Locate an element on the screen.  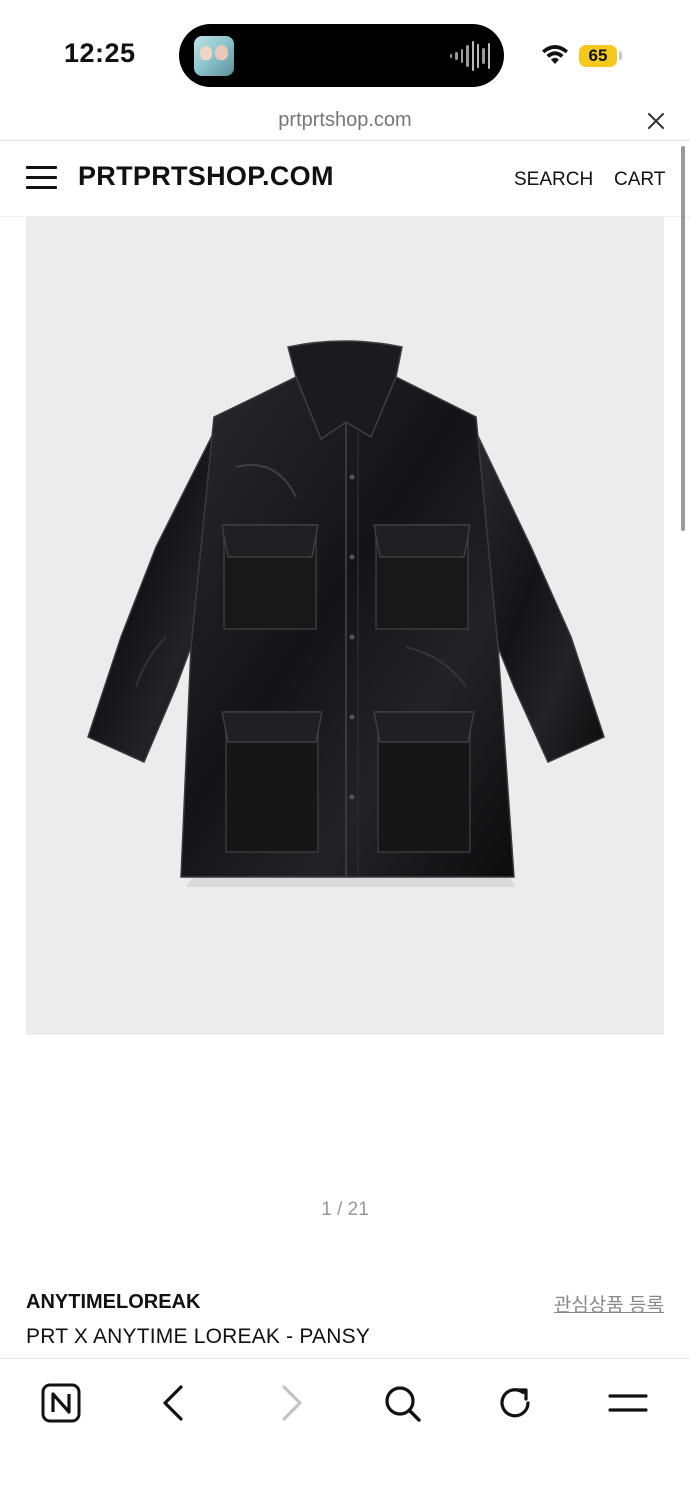
site-logo: PRTPRTSHOP.COM is located at coordinates (206, 176).